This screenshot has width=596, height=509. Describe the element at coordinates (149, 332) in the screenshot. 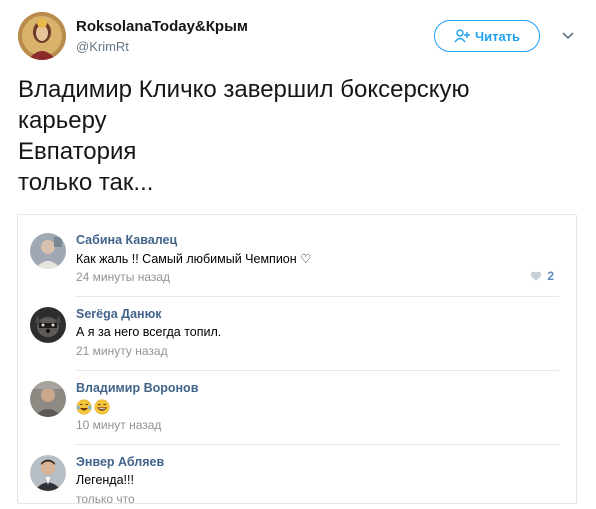

I see `comment-text: А я за него всегда топил.` at that location.